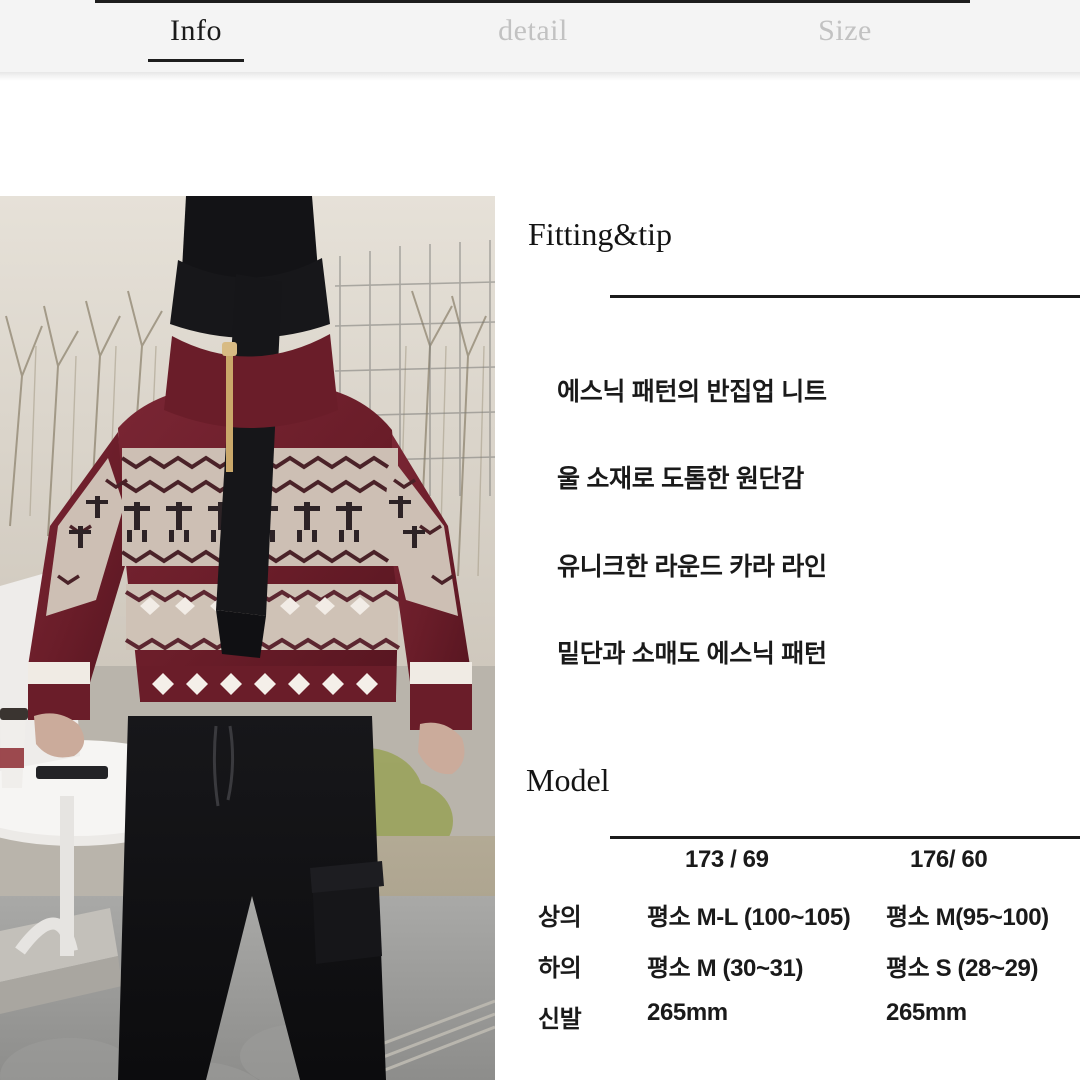  What do you see at coordinates (196, 60) in the screenshot?
I see `tab-info-underline` at bounding box center [196, 60].